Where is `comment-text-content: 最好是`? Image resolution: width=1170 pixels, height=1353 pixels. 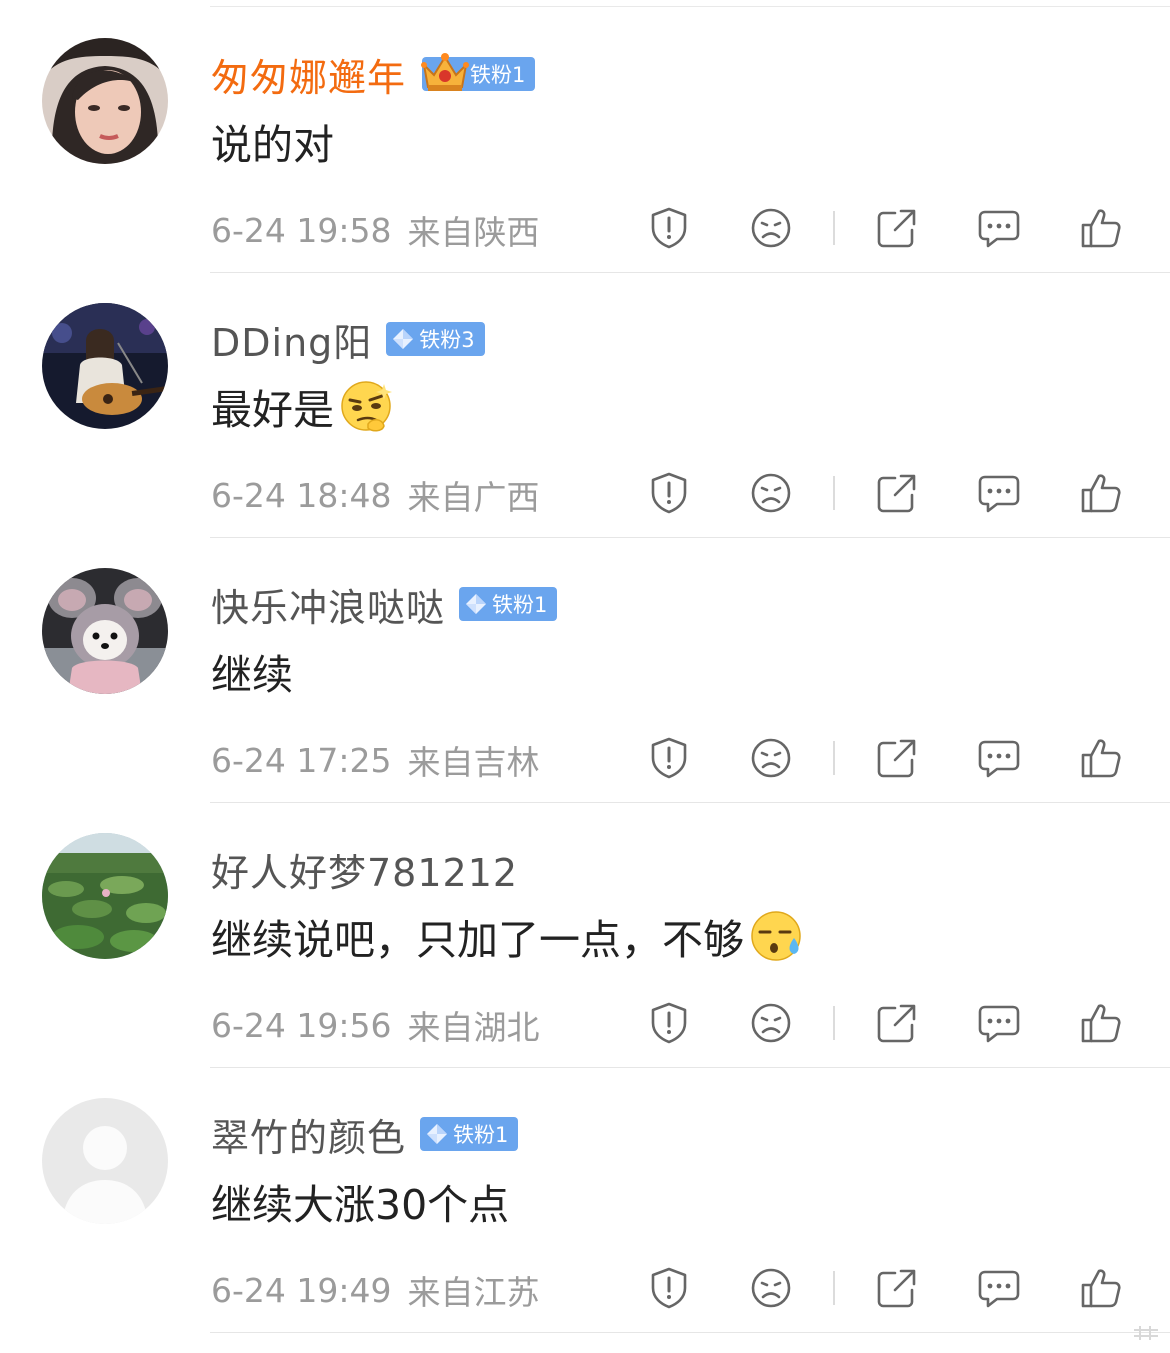
comment-text-content: 最好是 is located at coordinates (272, 410).